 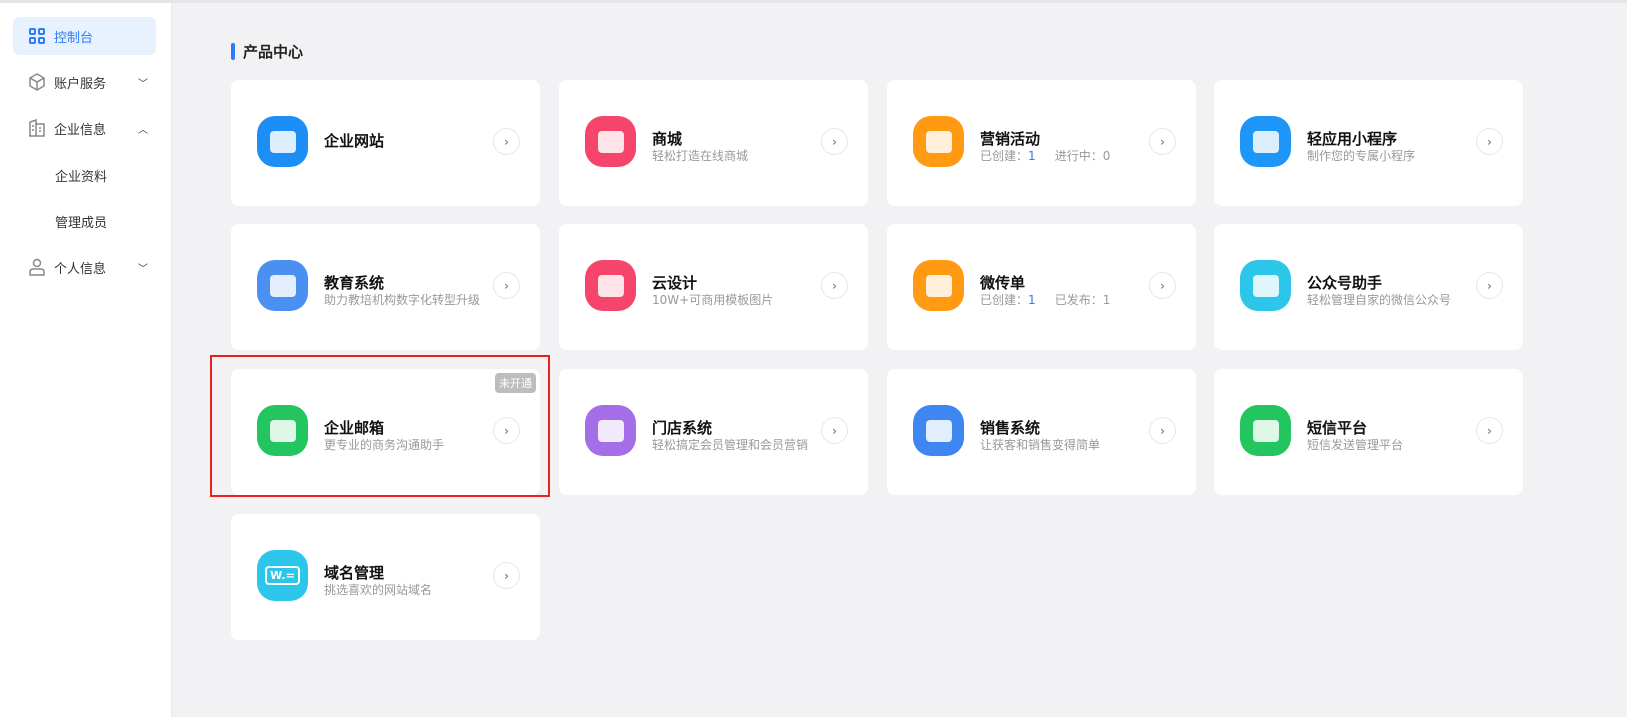 I want to click on sidebar-item-label: 账户服务, so click(x=80, y=84).